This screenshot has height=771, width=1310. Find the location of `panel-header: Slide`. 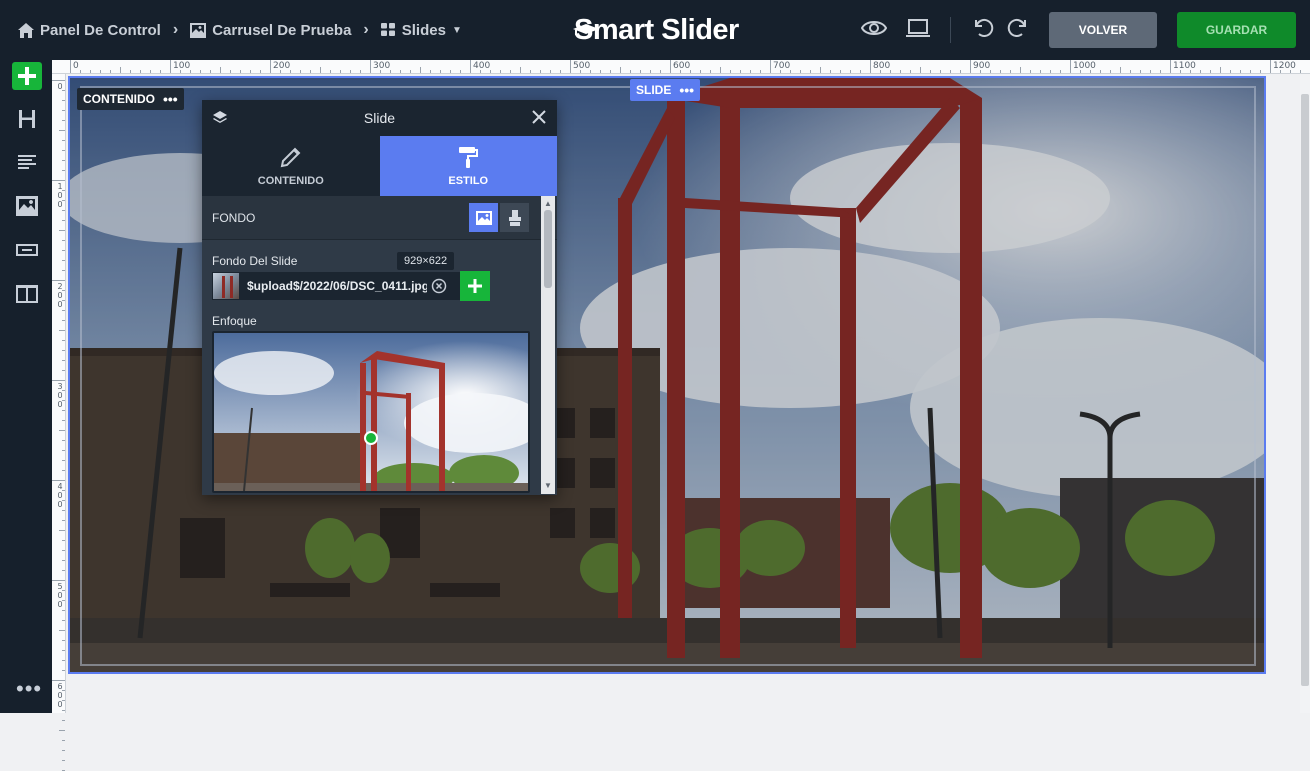

panel-header: Slide is located at coordinates (379, 118).